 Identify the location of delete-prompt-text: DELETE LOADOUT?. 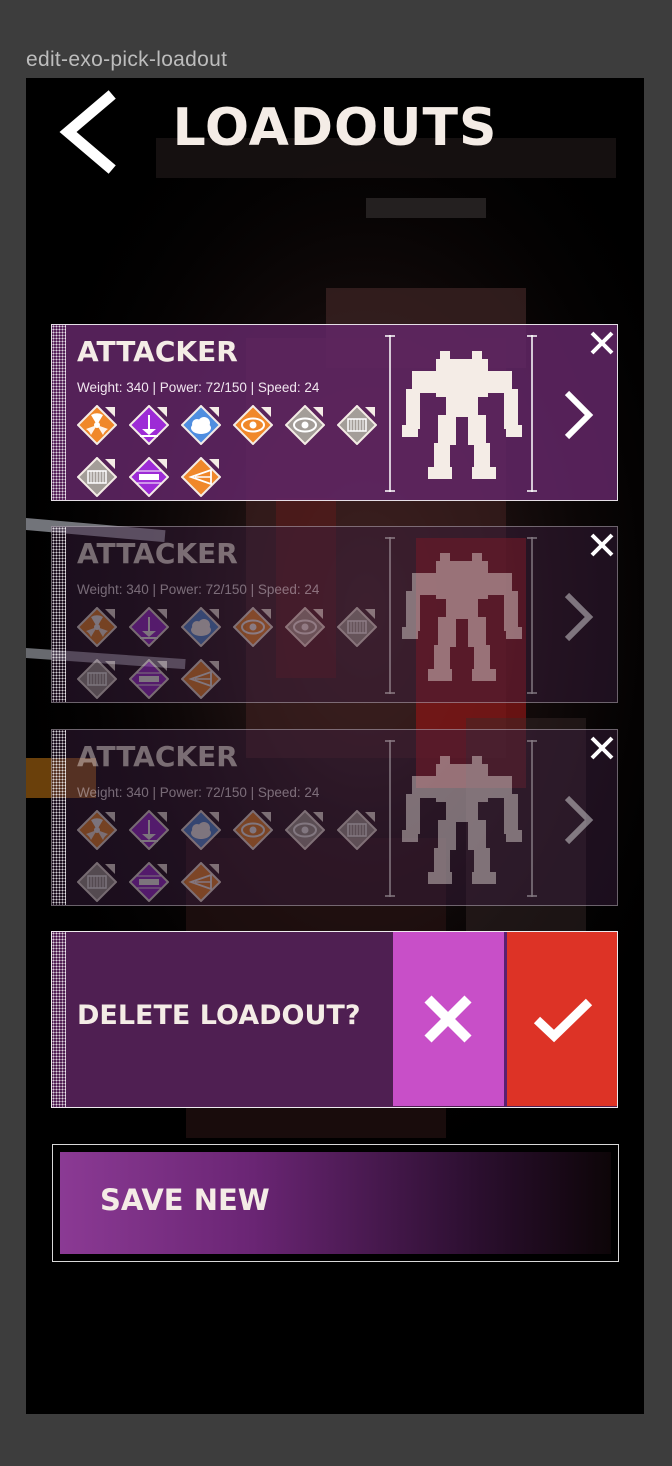
(219, 1015).